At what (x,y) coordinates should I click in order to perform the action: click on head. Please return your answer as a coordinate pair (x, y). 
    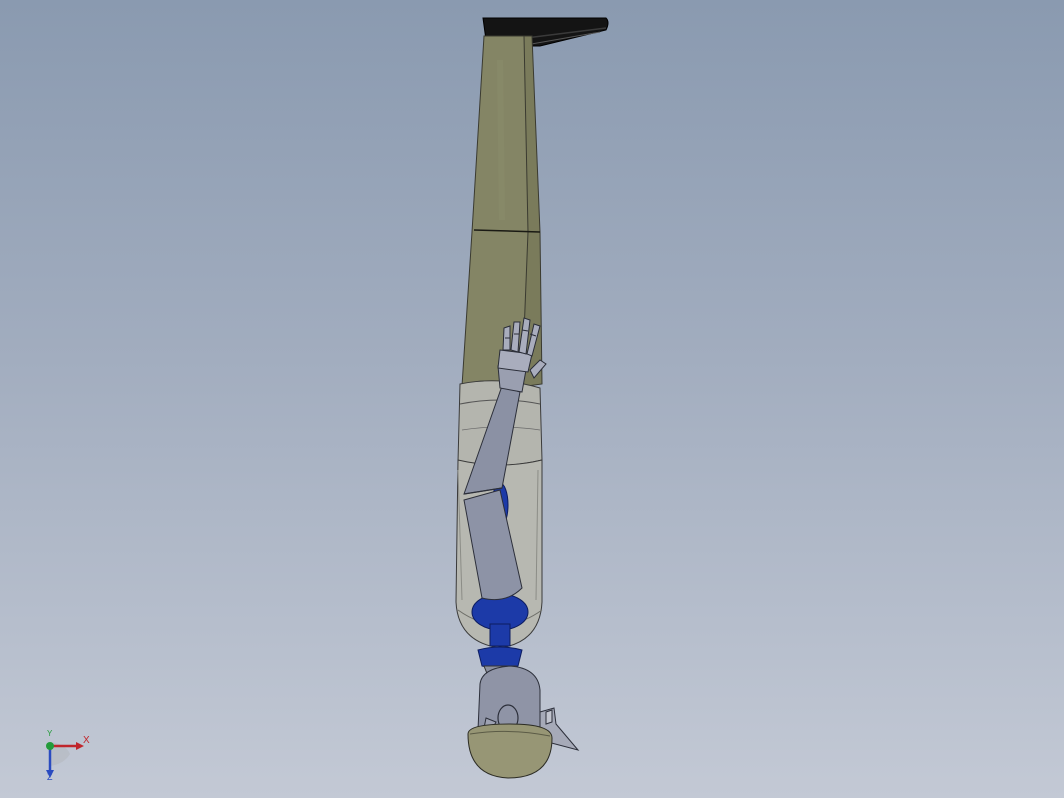
    Looking at the image, I should click on (523, 722).